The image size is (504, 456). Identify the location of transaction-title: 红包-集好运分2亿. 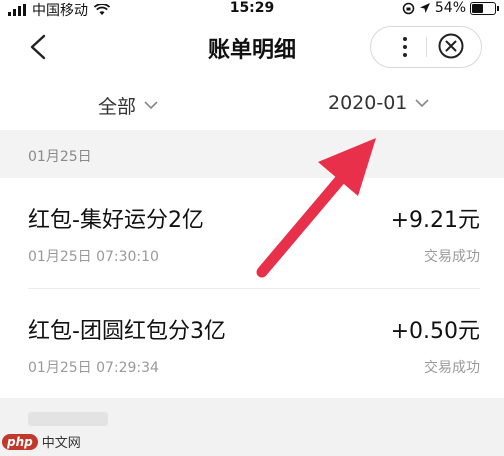
(116, 220).